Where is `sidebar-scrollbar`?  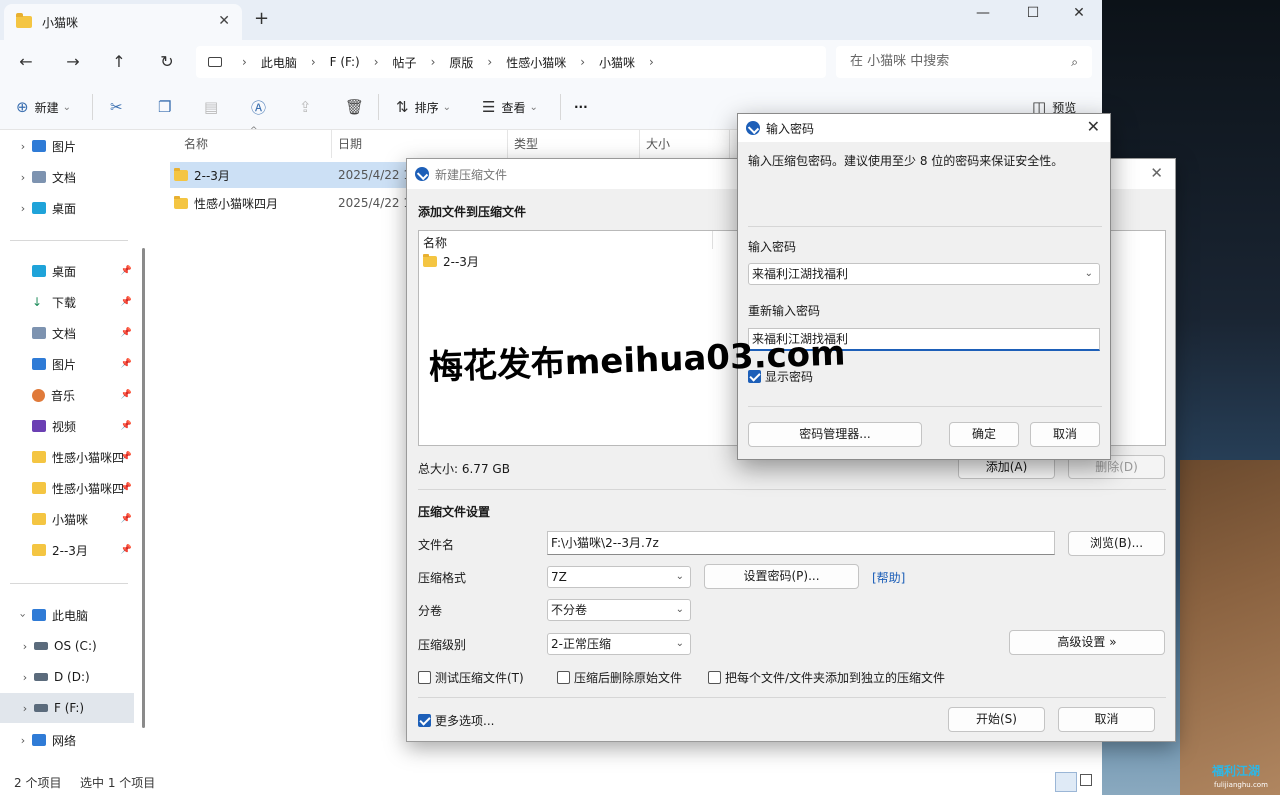 sidebar-scrollbar is located at coordinates (143, 488).